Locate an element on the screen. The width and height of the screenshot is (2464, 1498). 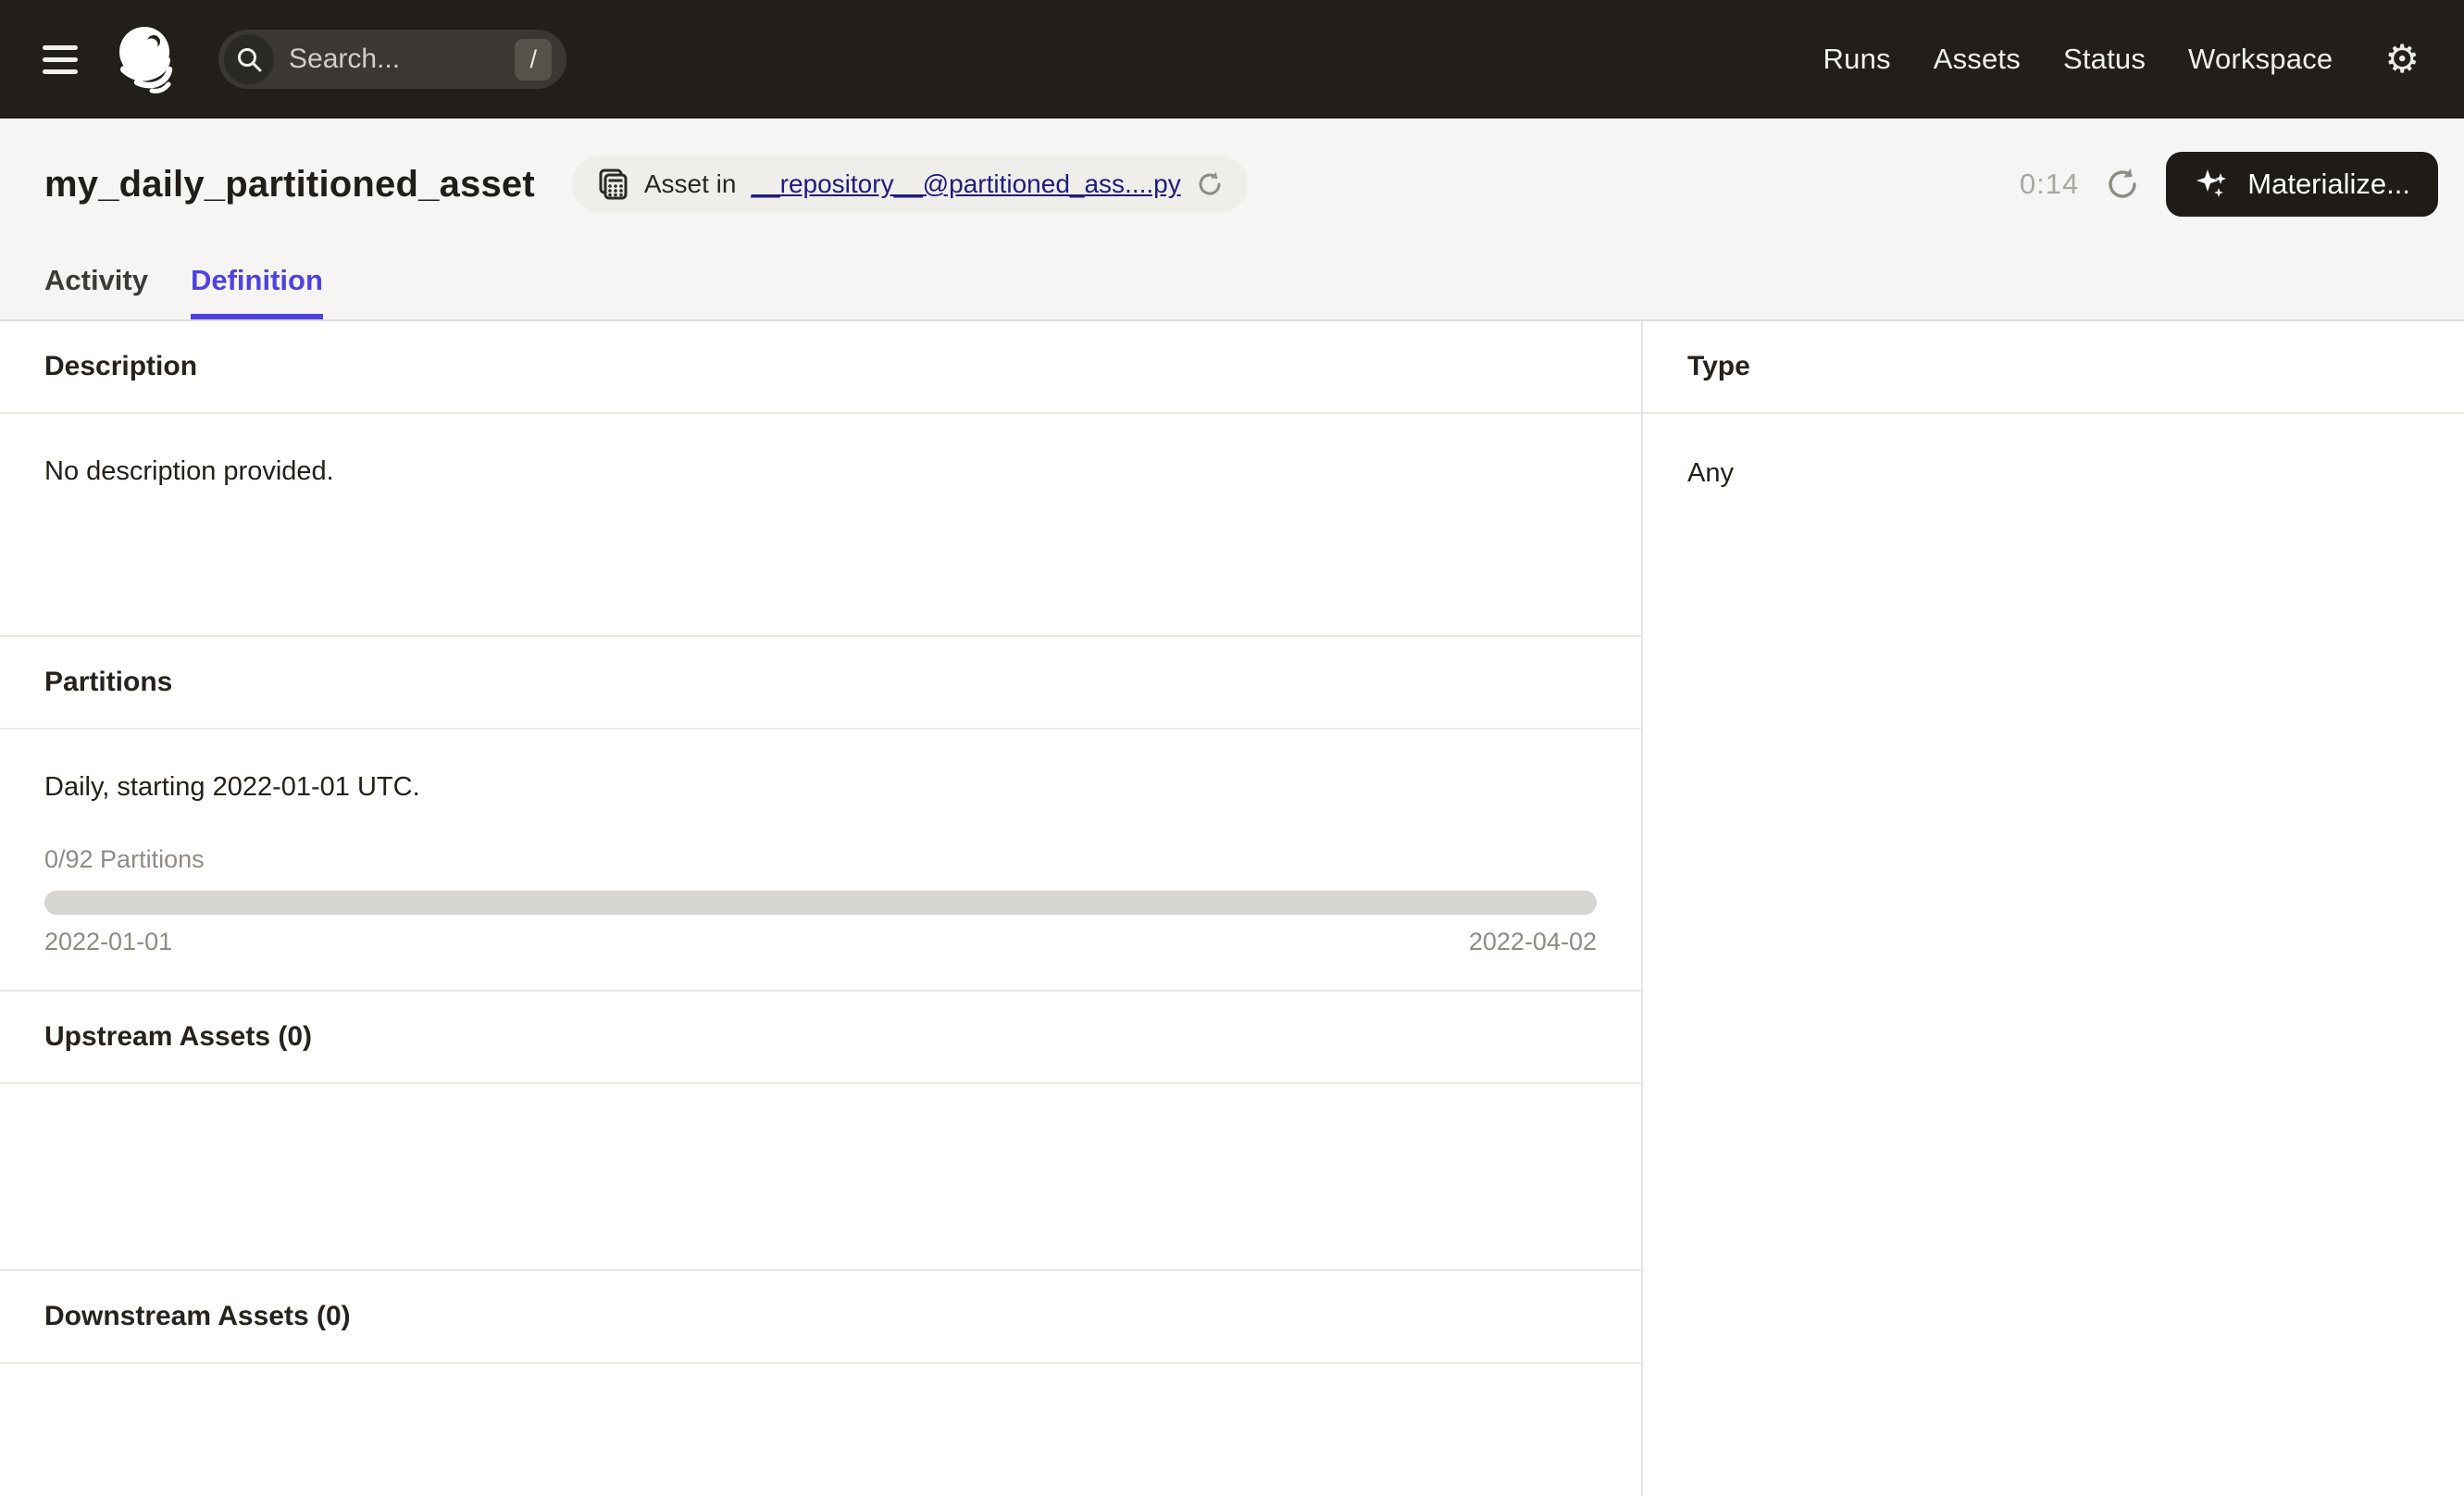
search-input is located at coordinates (381, 59).